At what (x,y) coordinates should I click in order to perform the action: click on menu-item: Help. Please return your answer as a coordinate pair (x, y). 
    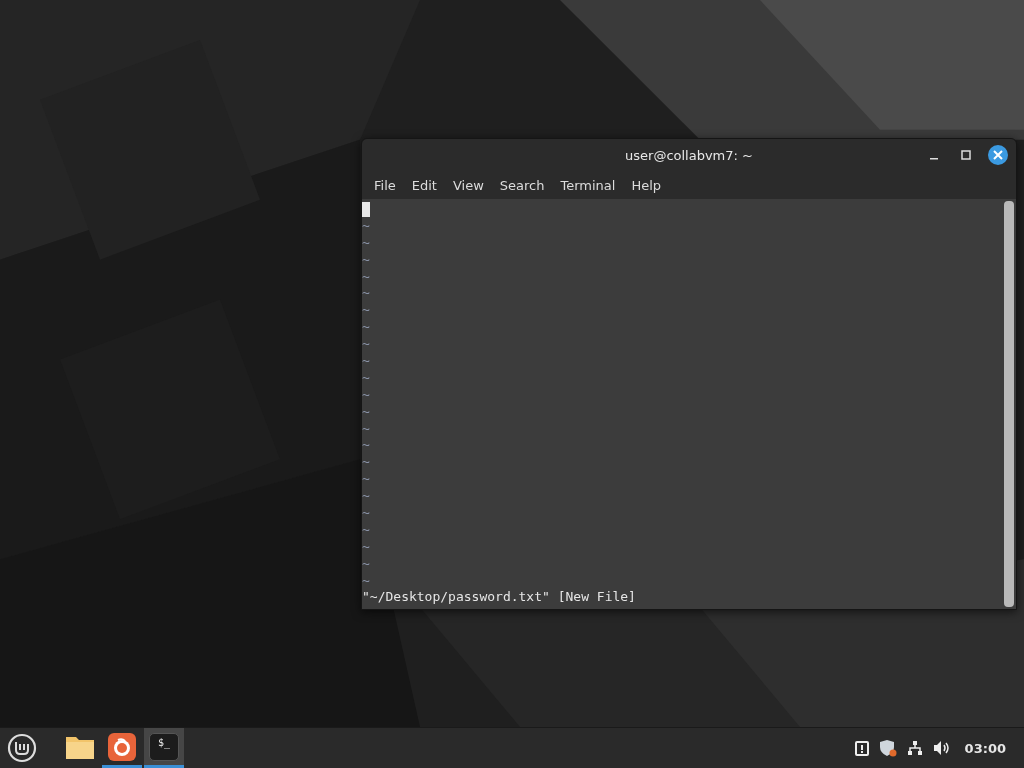
    Looking at the image, I should click on (646, 185).